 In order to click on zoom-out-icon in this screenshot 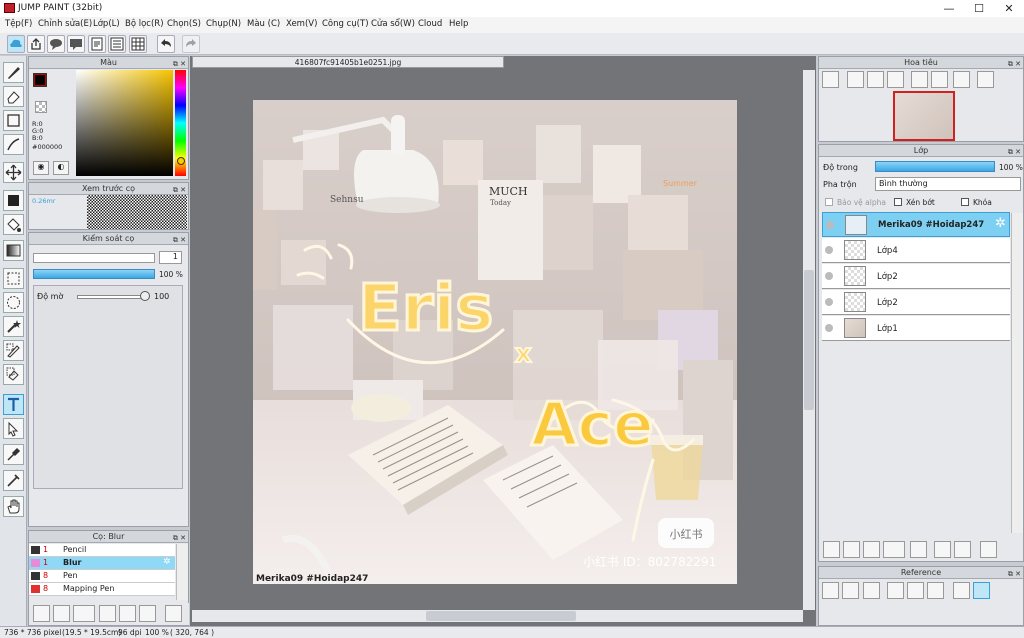, I will do `click(895, 79)`.